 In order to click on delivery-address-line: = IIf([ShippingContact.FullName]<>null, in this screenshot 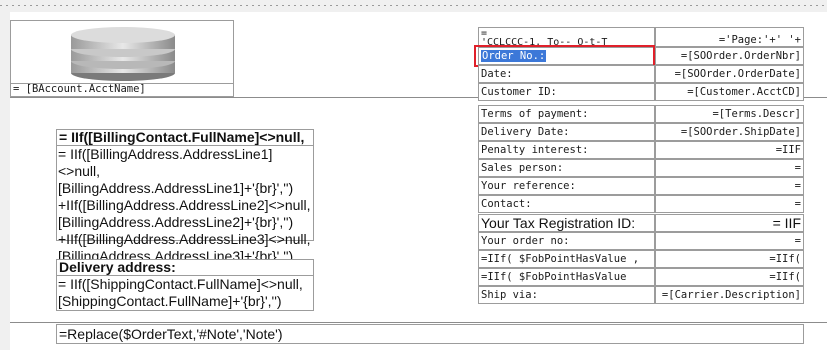, I will do `click(180, 284)`.